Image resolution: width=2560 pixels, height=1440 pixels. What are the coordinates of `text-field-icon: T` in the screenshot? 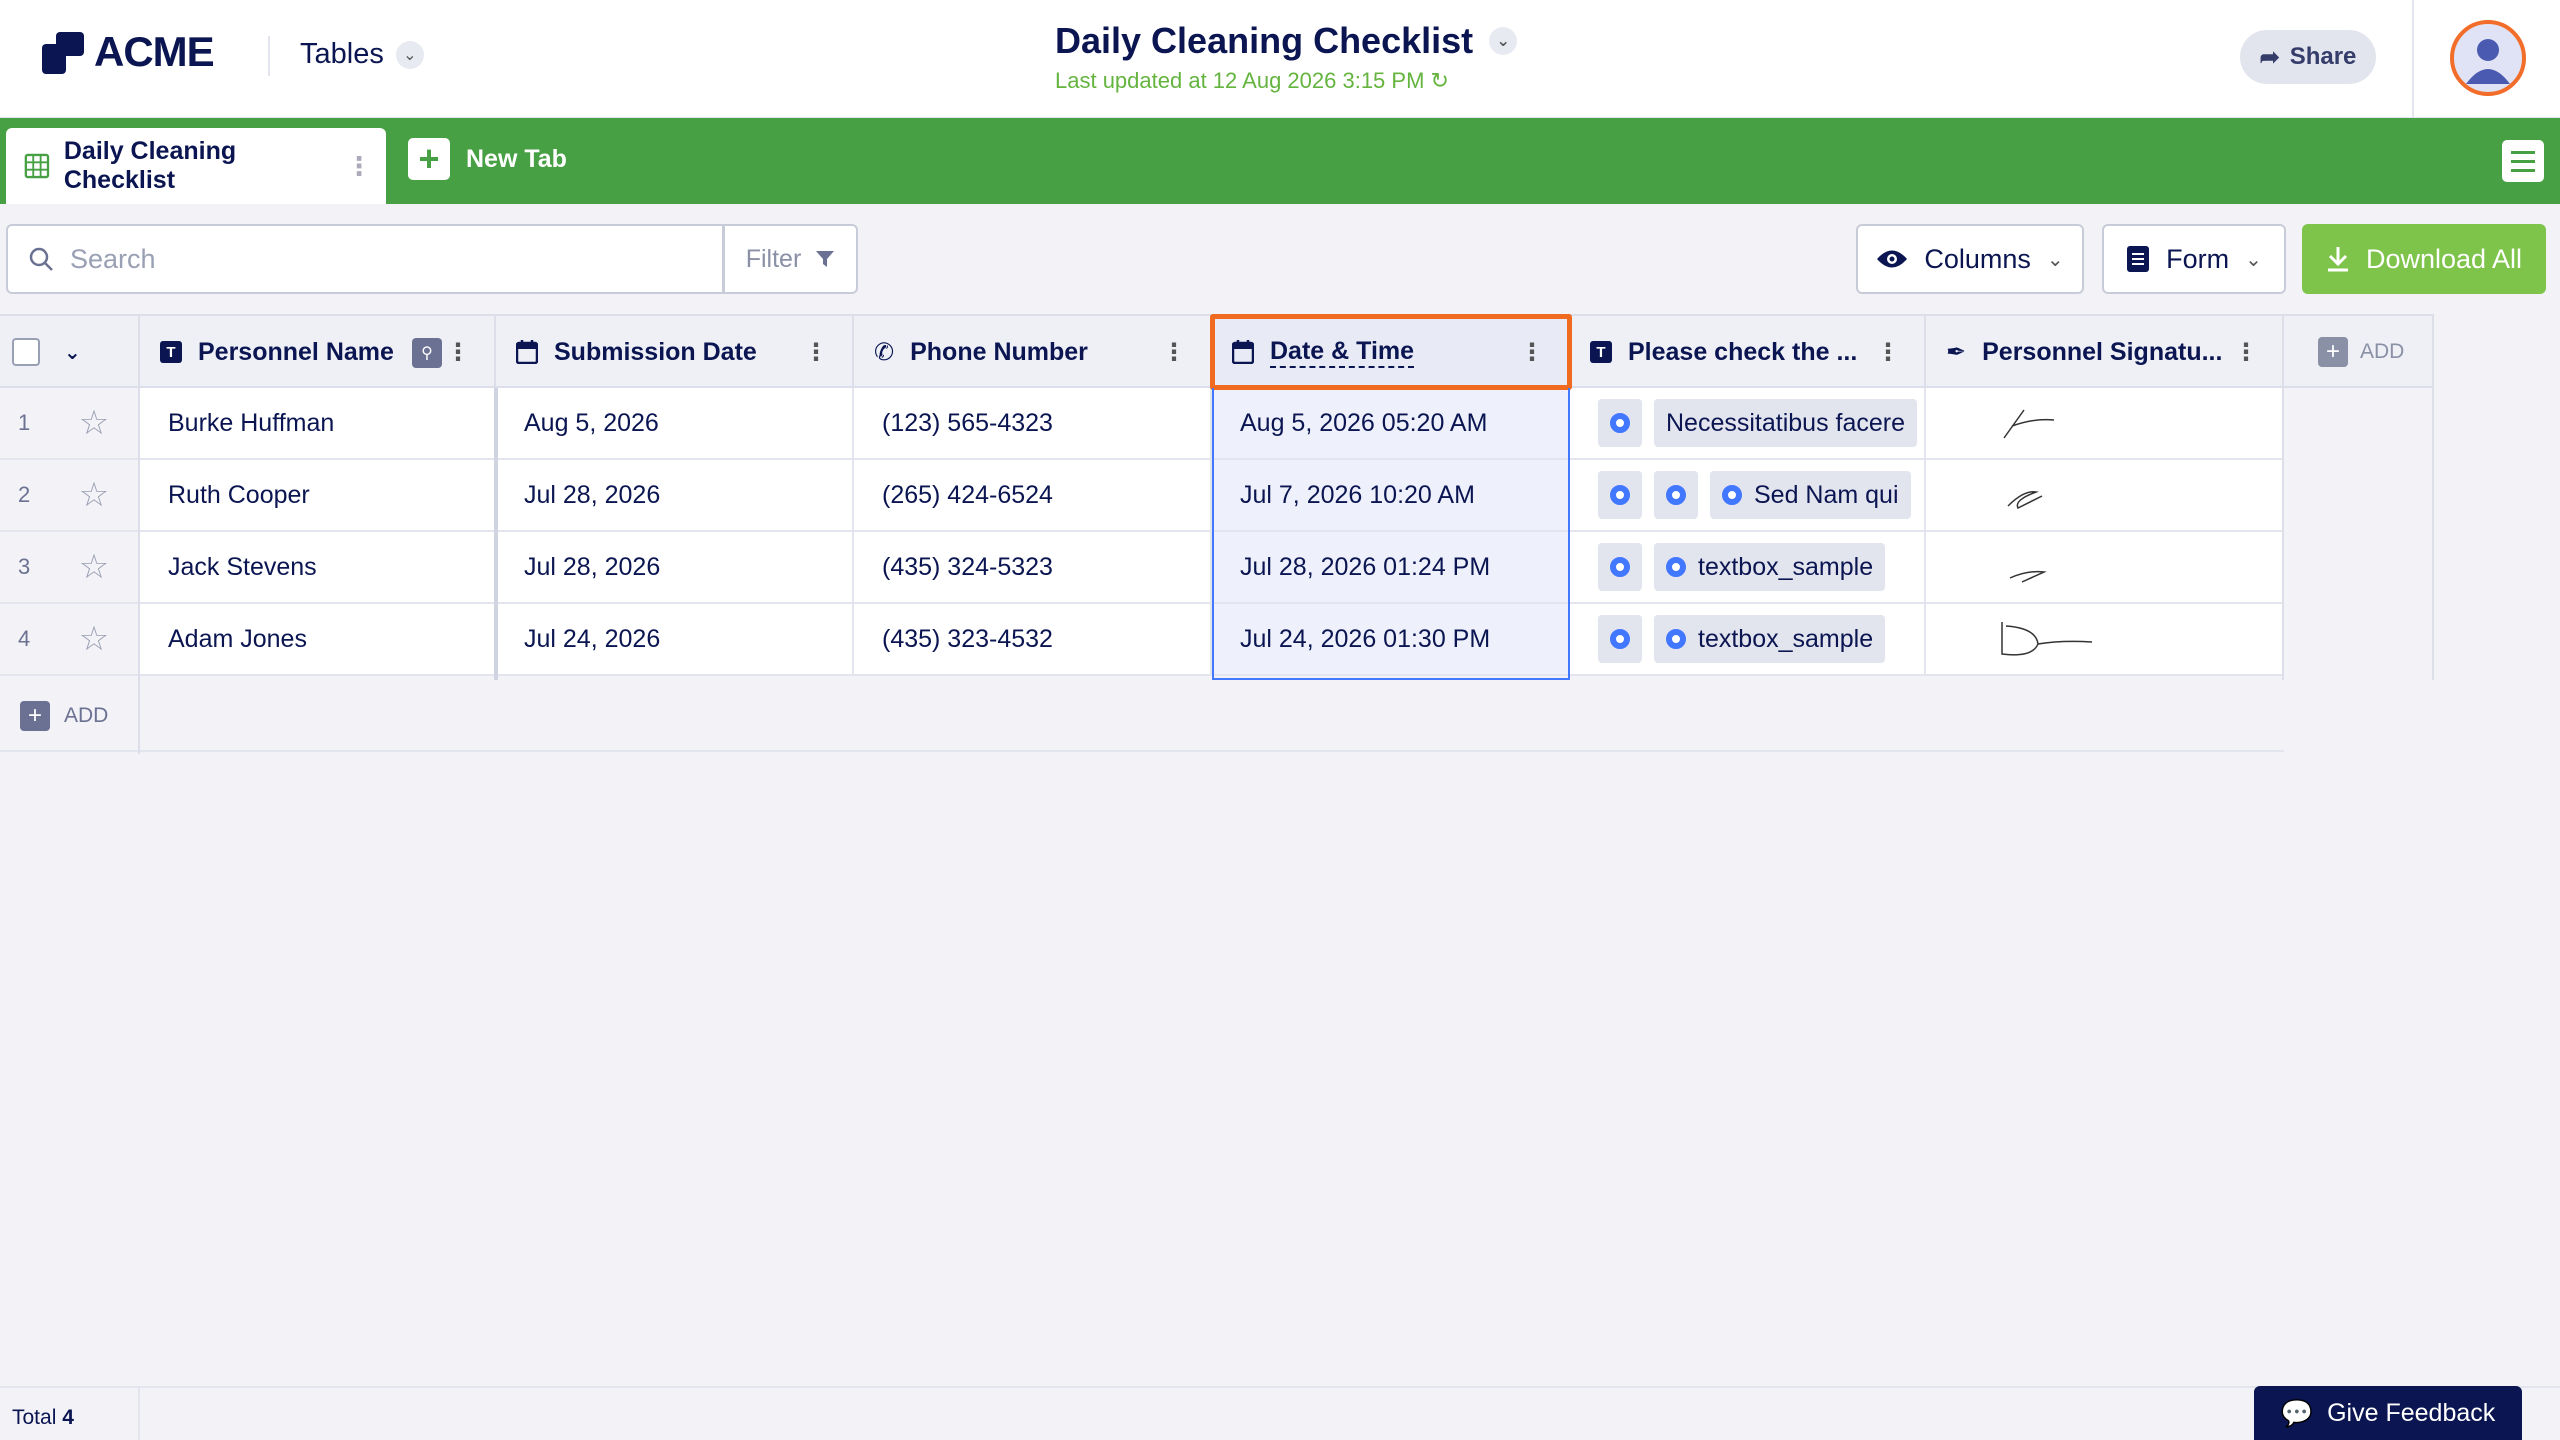 It's located at (1601, 352).